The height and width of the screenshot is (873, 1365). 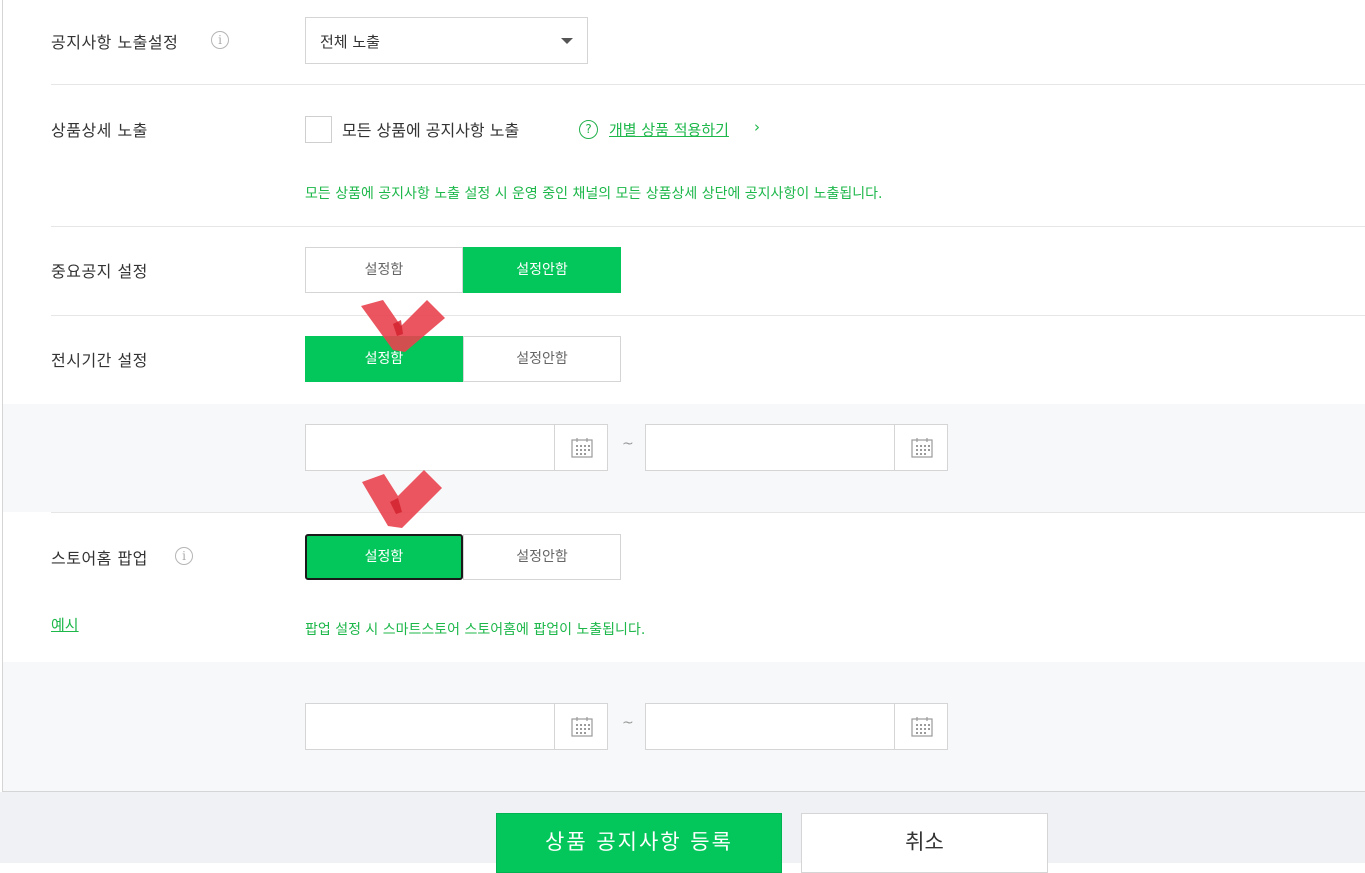 What do you see at coordinates (430, 129) in the screenshot?
I see `checkbox-label: 모든 상품에 공지사항 노출` at bounding box center [430, 129].